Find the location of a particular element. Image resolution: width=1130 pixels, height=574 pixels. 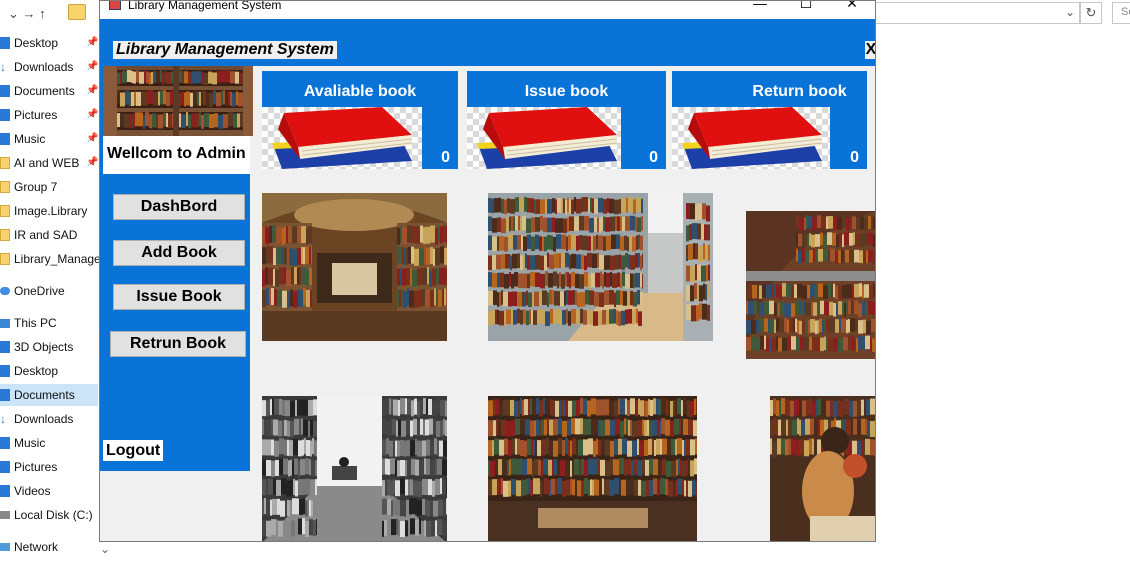

library-photo-curved is located at coordinates (810, 285).